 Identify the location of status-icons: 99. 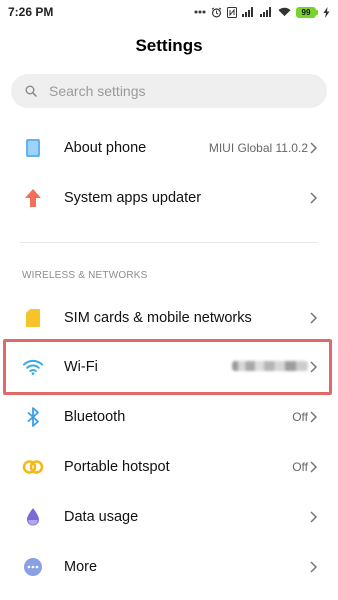
(262, 12).